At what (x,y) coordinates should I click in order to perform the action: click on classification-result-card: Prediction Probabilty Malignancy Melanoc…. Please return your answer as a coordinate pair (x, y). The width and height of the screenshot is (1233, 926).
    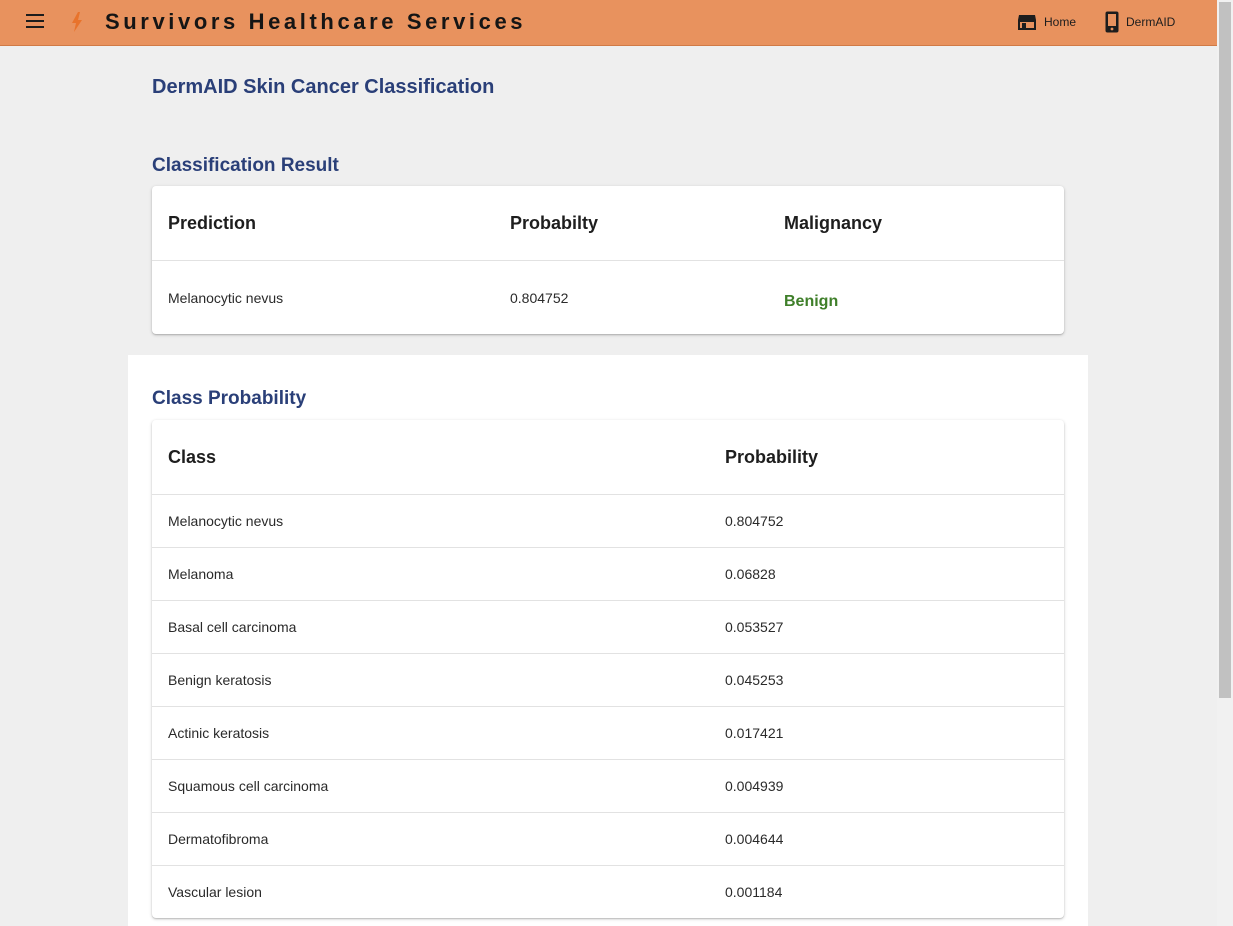
    Looking at the image, I should click on (608, 260).